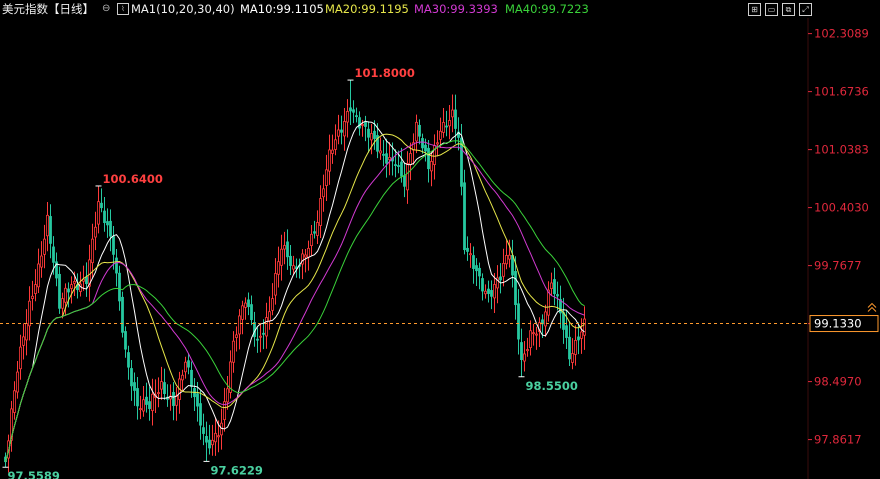 This screenshot has width=880, height=479. Describe the element at coordinates (838, 324) in the screenshot. I see `current-price-label: 99.1330` at that location.